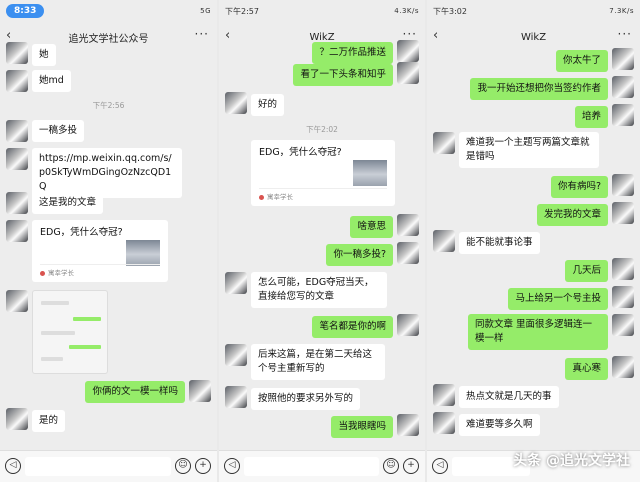 The image size is (640, 482). What do you see at coordinates (586, 369) in the screenshot?
I see `message-bubble: 真心寒` at bounding box center [586, 369].